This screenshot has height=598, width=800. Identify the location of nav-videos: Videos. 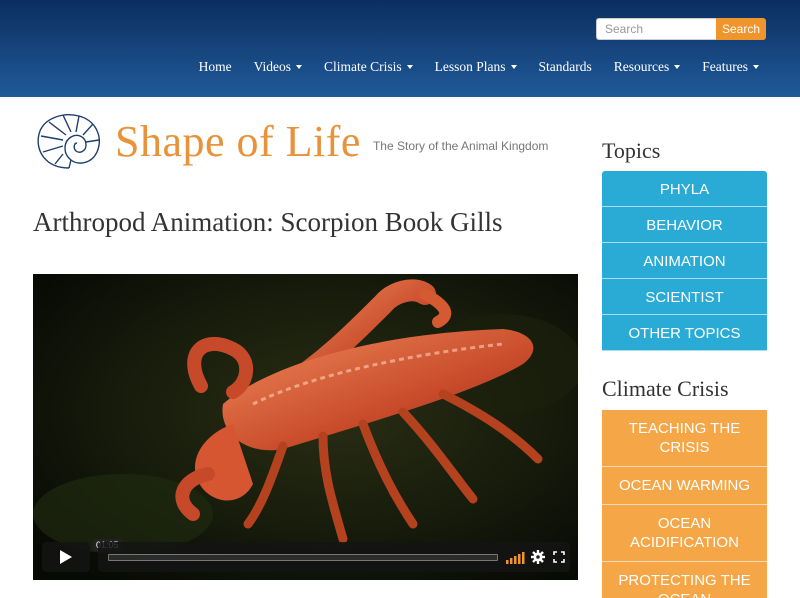
(278, 67).